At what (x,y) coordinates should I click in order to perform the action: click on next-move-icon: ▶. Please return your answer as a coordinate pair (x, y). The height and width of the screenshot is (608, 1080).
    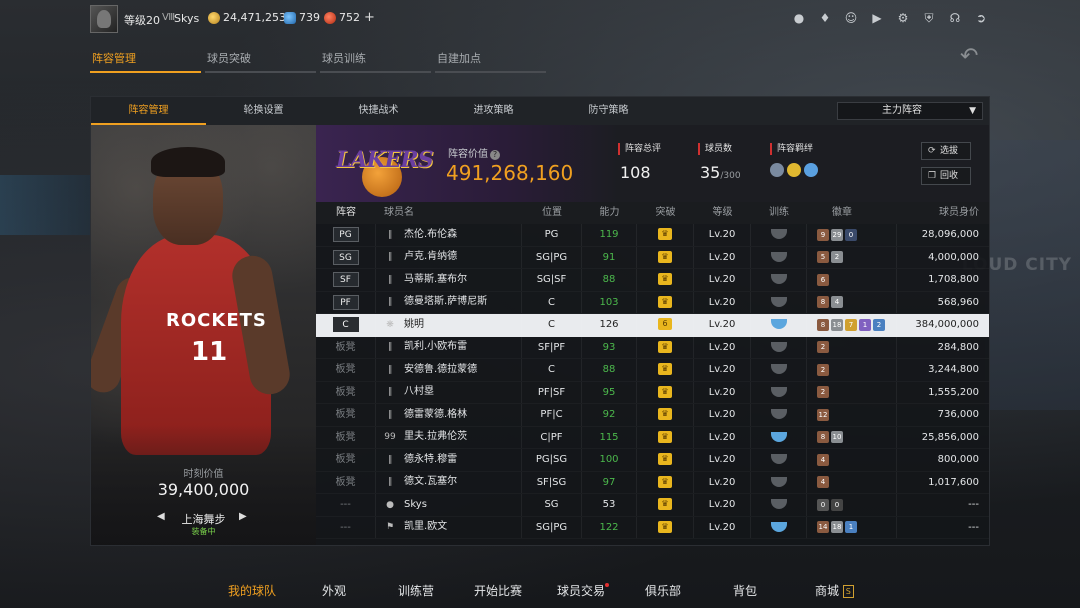
    Looking at the image, I should click on (243, 516).